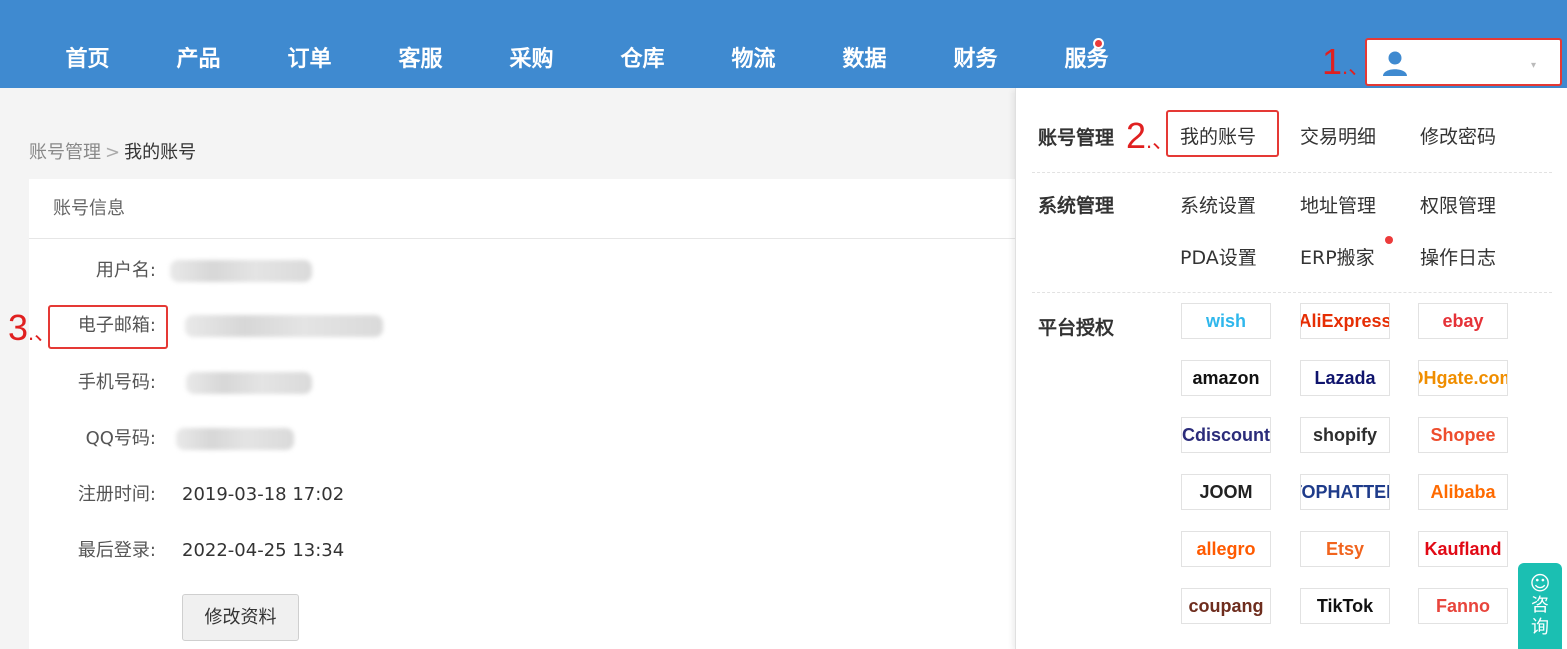  I want to click on nav-services-label: 服务, so click(1086, 59).